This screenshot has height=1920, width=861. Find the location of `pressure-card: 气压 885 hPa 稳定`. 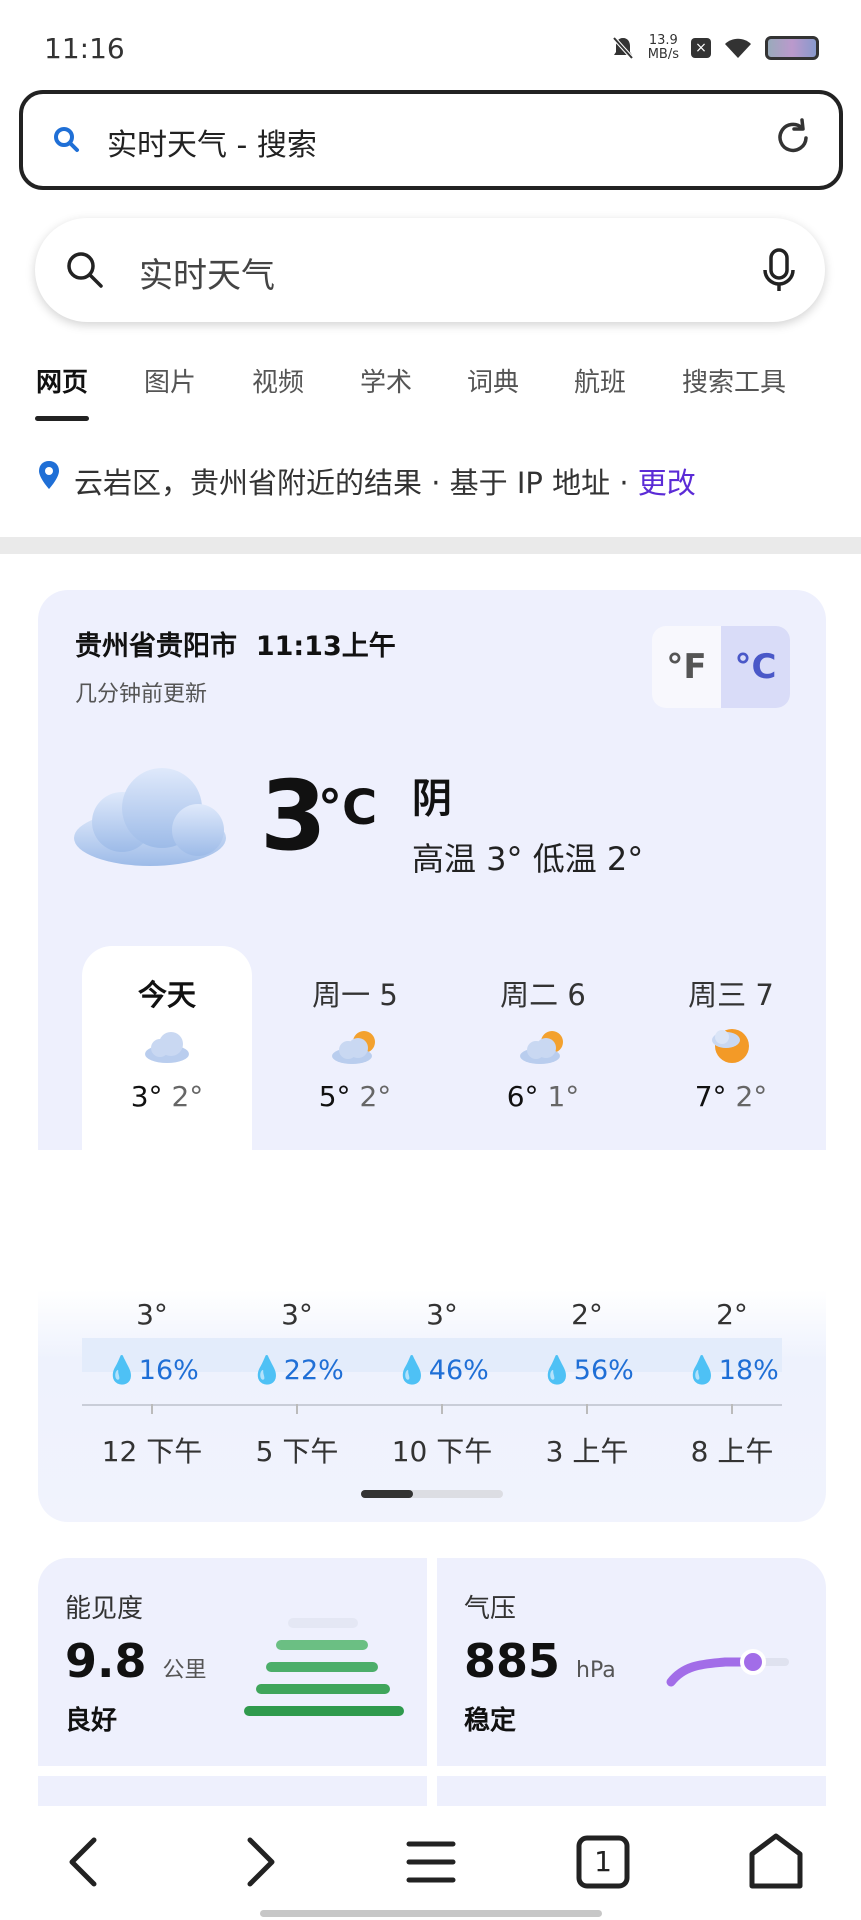

pressure-card: 气压 885 hPa 稳定 is located at coordinates (631, 1662).